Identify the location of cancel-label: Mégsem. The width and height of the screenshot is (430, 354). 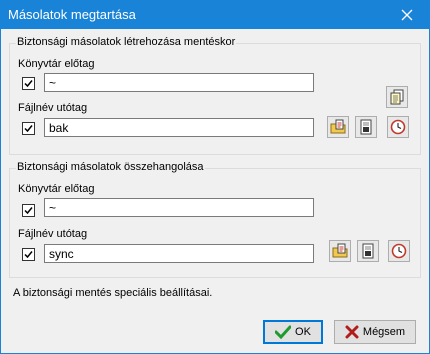
(384, 332).